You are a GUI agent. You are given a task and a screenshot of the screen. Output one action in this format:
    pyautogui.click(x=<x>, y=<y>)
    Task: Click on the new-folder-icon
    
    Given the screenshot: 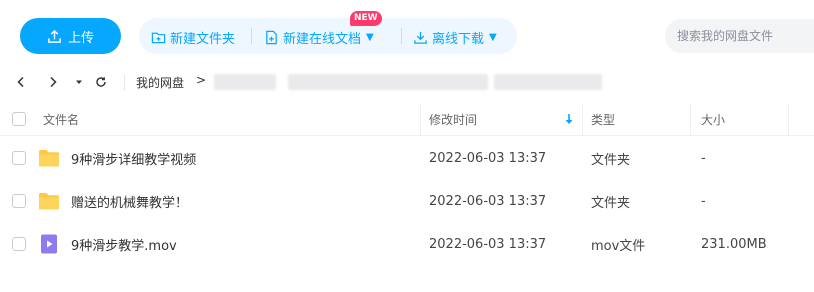 What is the action you would take?
    pyautogui.click(x=158, y=38)
    